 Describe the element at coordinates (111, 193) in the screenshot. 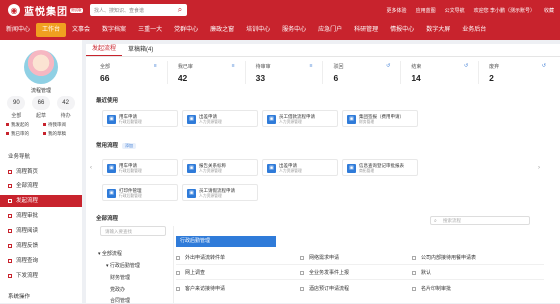

I see `print-icon: ▣` at that location.